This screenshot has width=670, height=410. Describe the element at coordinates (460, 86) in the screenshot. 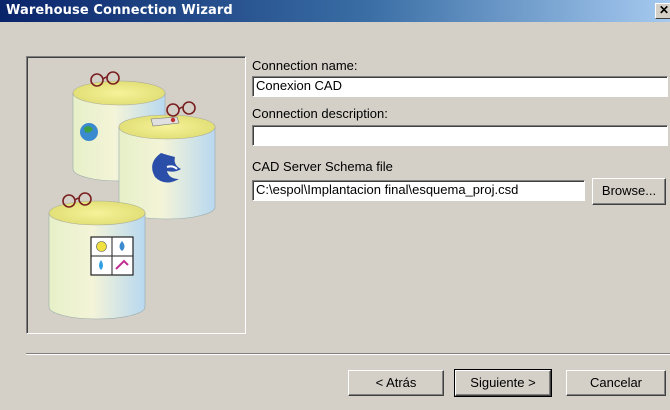

I see `connection-name-field: Conexion CAD` at that location.